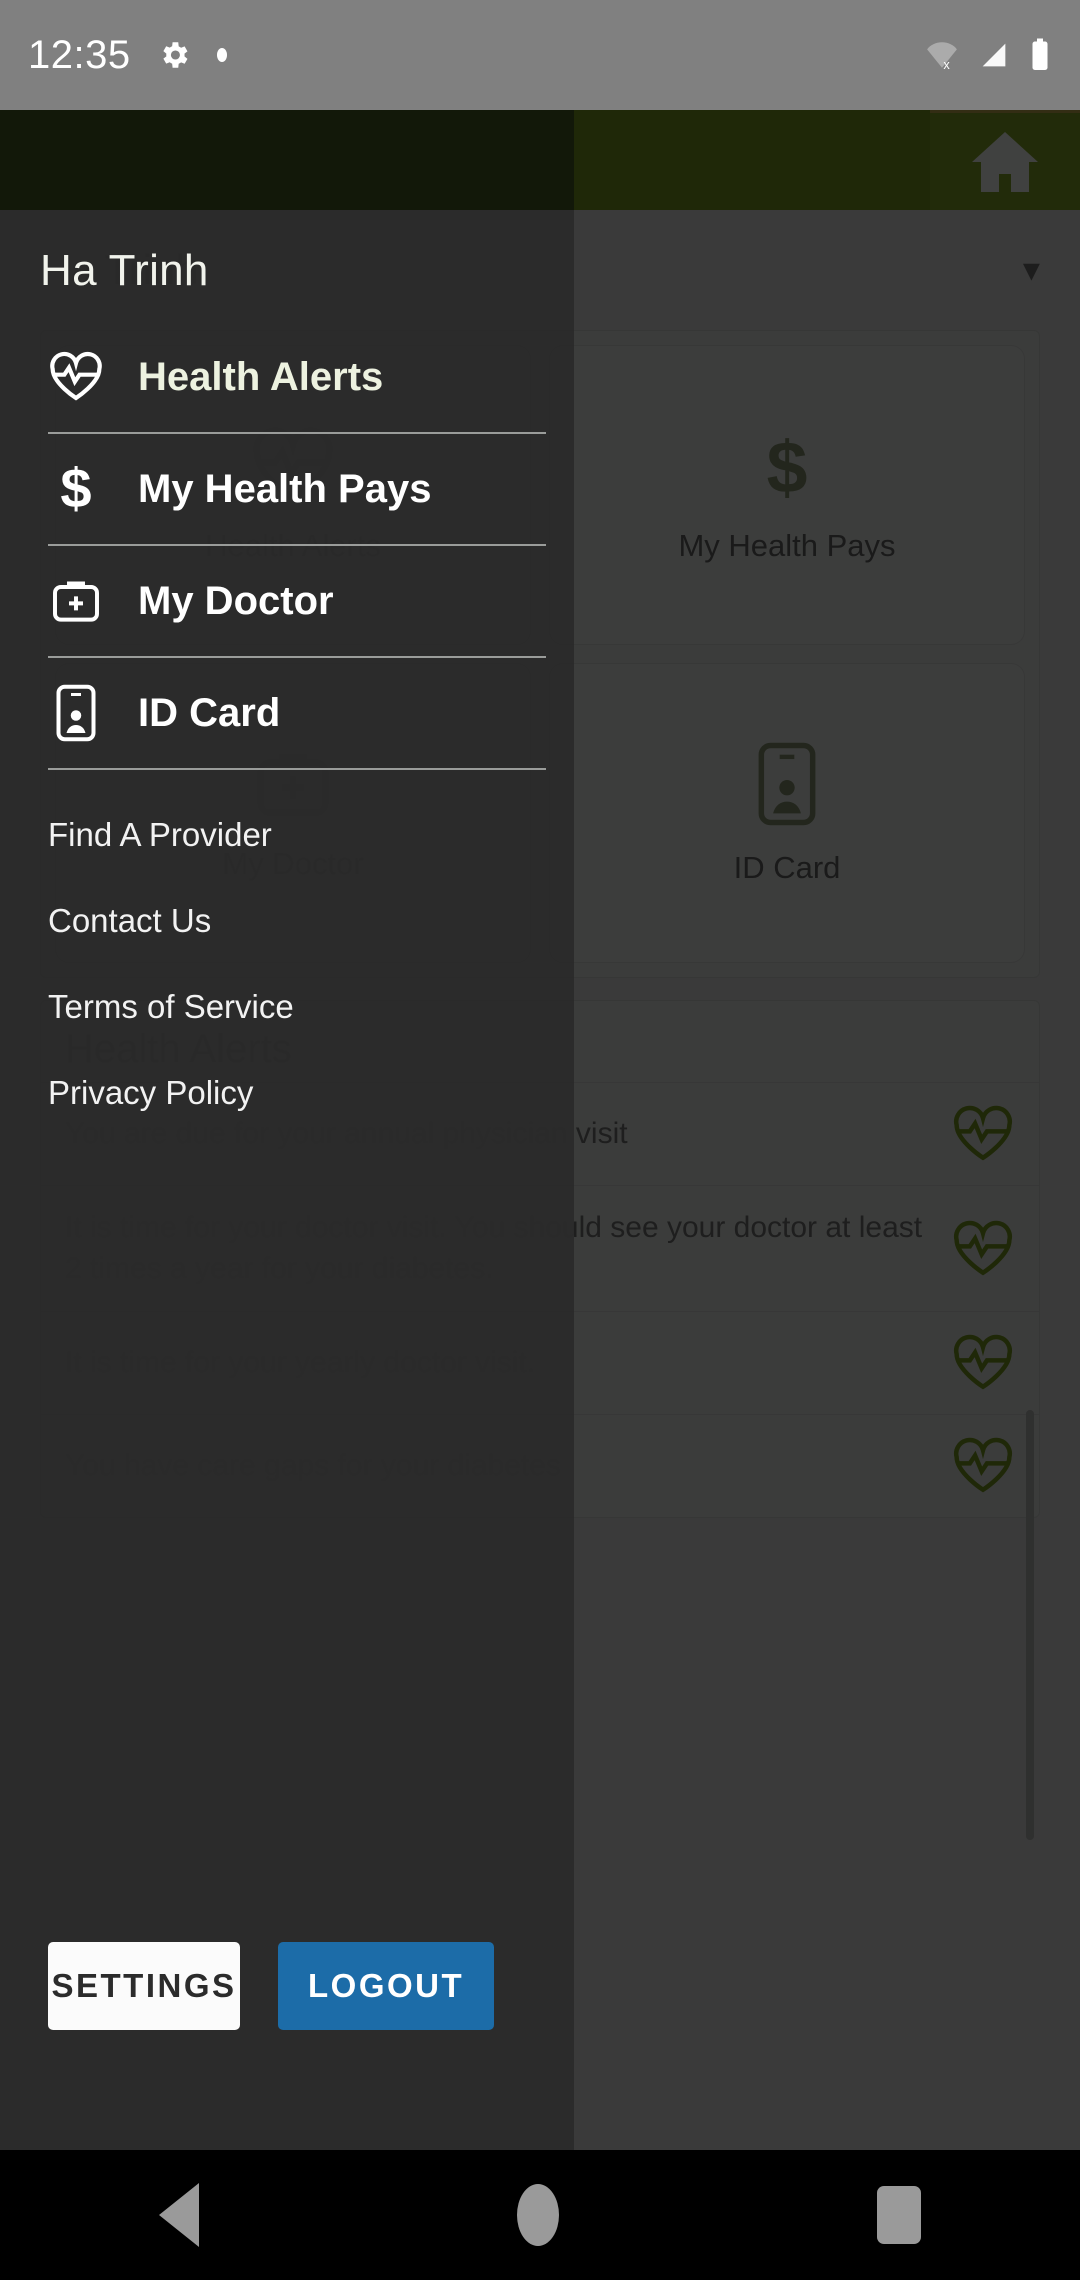 This screenshot has height=2280, width=1080. What do you see at coordinates (76, 377) in the screenshot?
I see `heart-pulse-icon` at bounding box center [76, 377].